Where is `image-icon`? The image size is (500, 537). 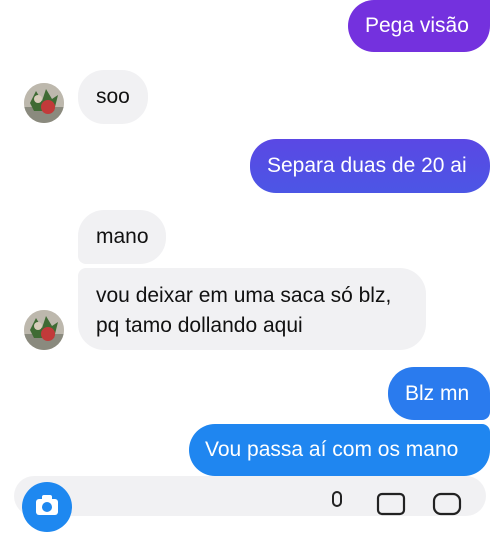 image-icon is located at coordinates (391, 504).